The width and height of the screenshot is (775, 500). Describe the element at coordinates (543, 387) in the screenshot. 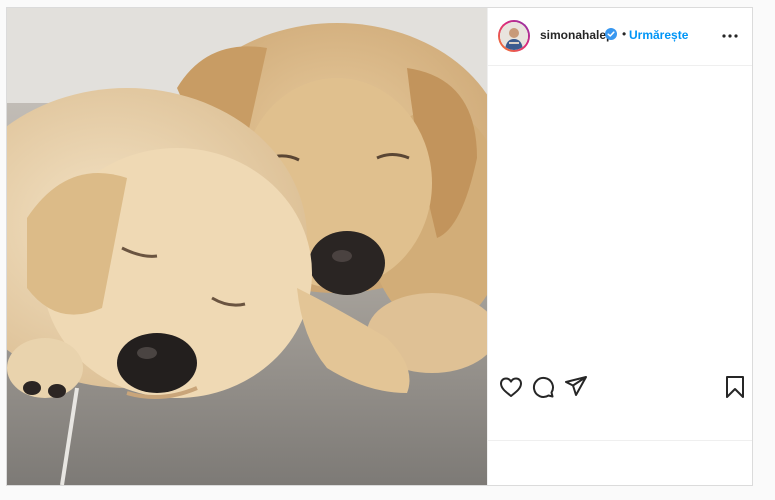

I see `comment-icon` at that location.